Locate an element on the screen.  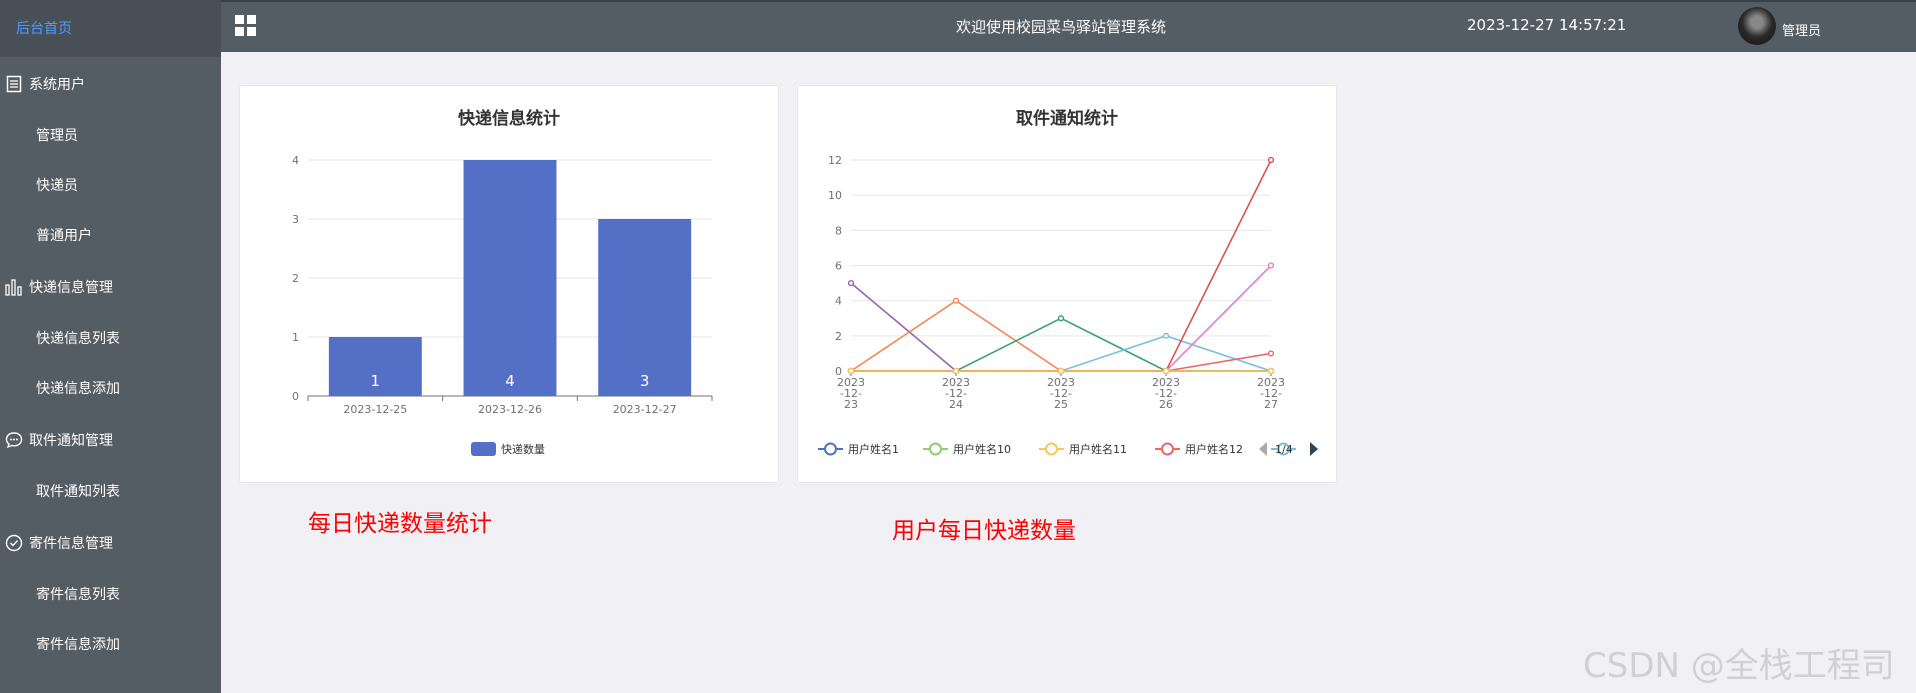
sidebar-home: 后台首页 is located at coordinates (110, 28).